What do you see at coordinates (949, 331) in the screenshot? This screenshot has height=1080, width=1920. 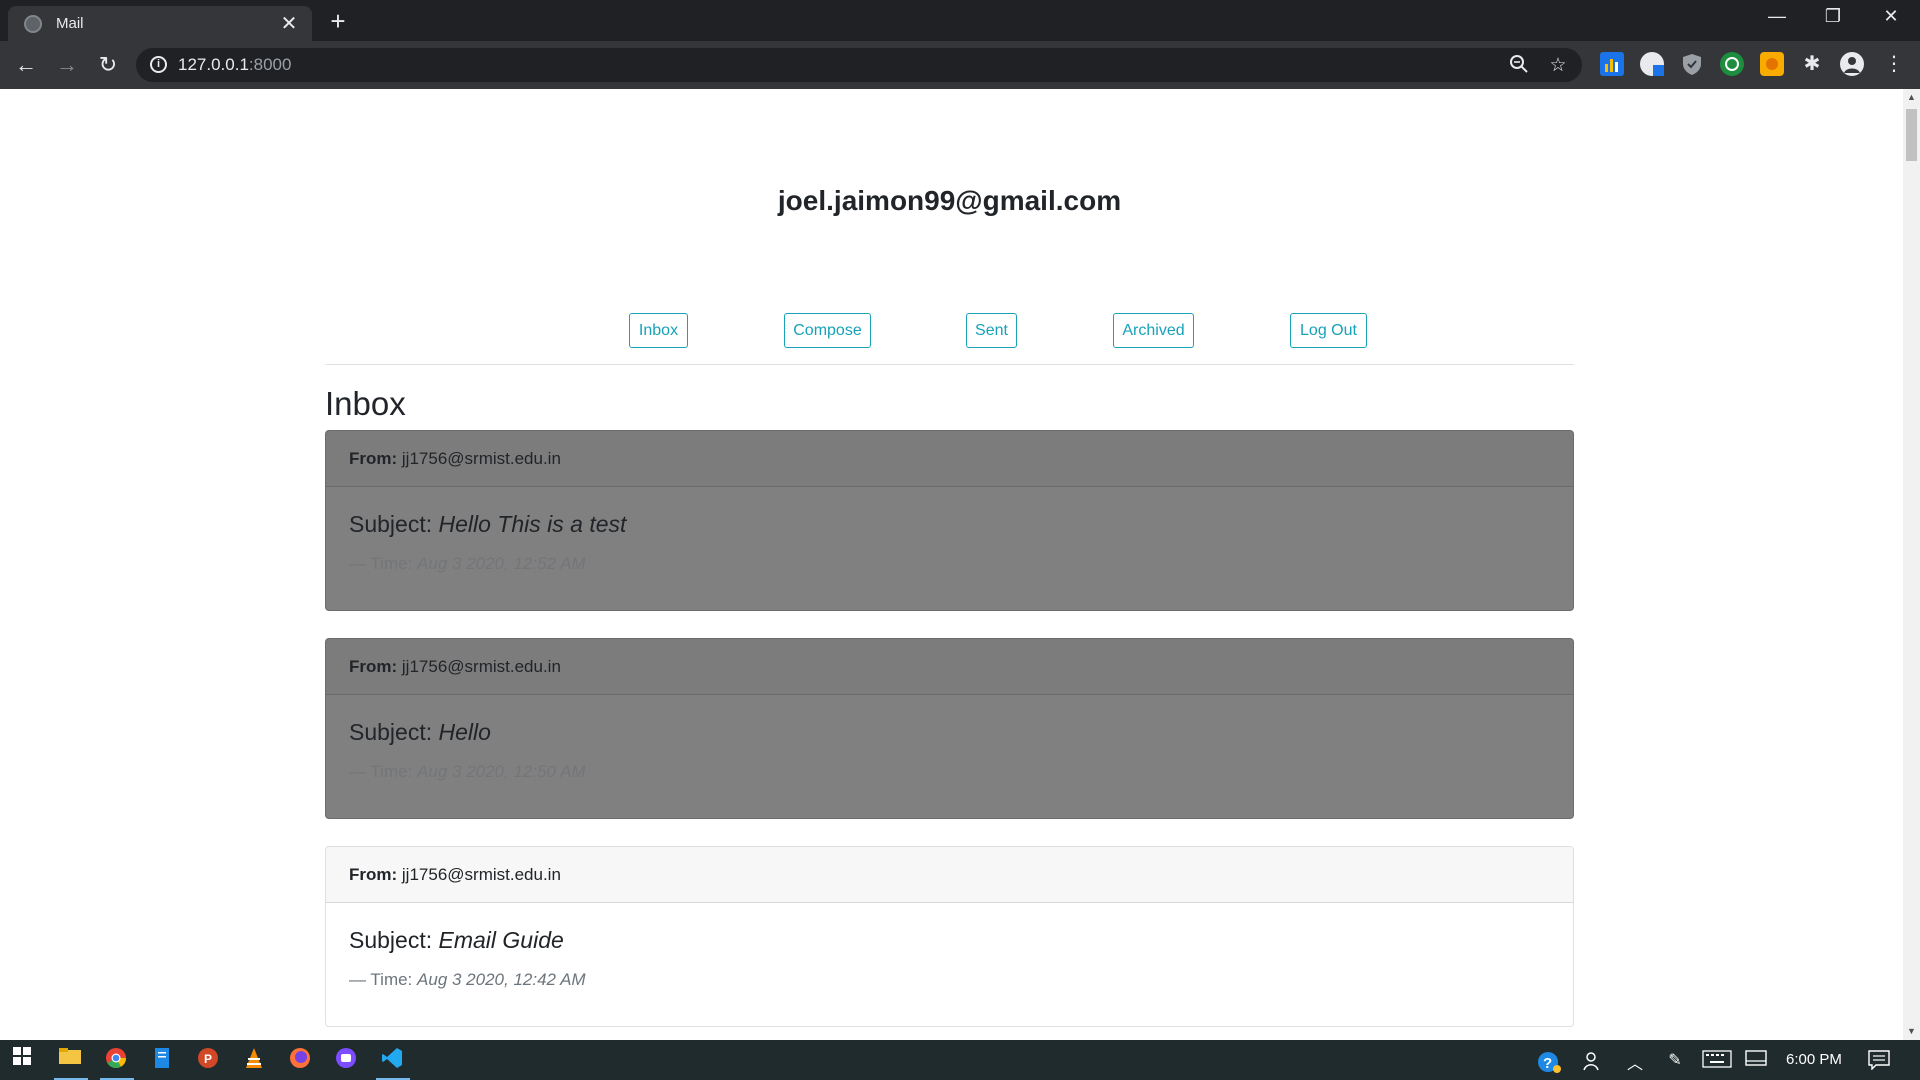 I see `mail-nav: Inbox Compose Sent Archived Log Out` at bounding box center [949, 331].